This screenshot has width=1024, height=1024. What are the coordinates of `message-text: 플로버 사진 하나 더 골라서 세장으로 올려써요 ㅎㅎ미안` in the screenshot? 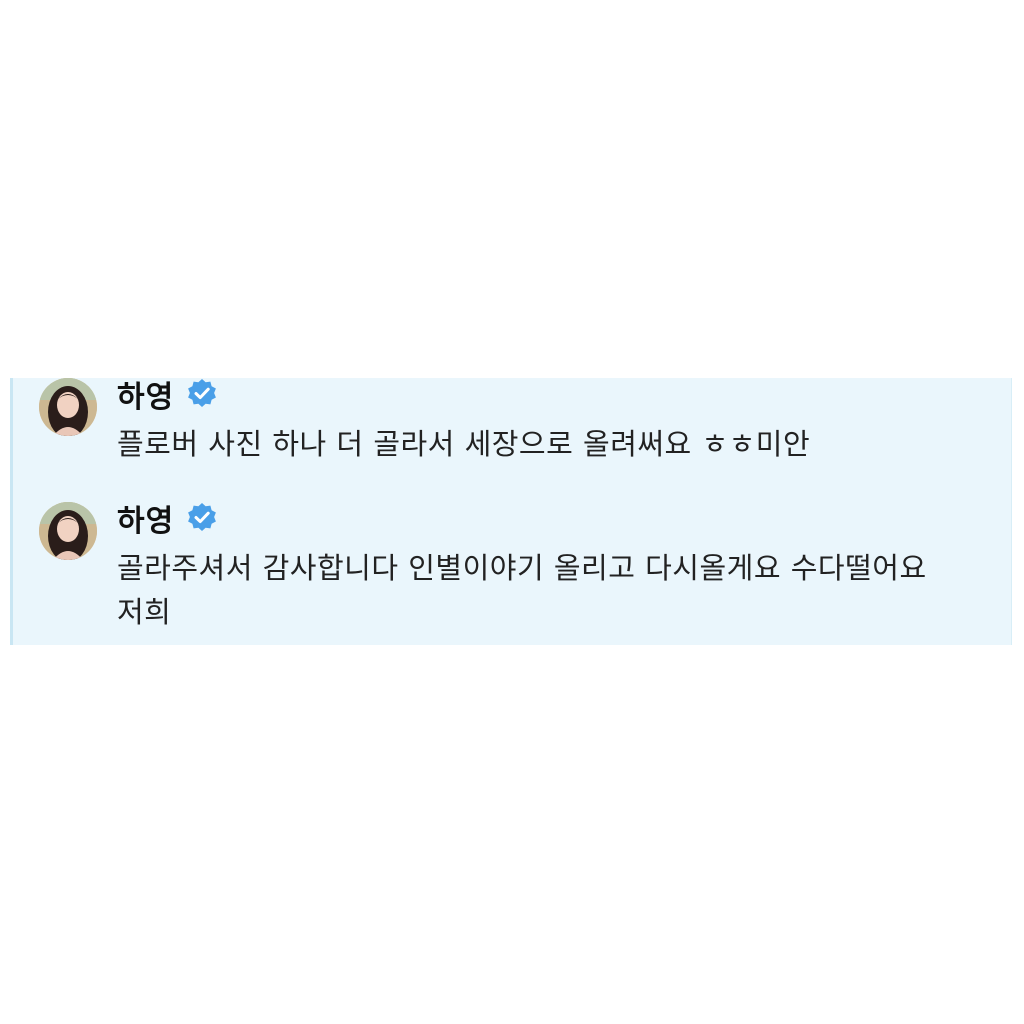 It's located at (464, 444).